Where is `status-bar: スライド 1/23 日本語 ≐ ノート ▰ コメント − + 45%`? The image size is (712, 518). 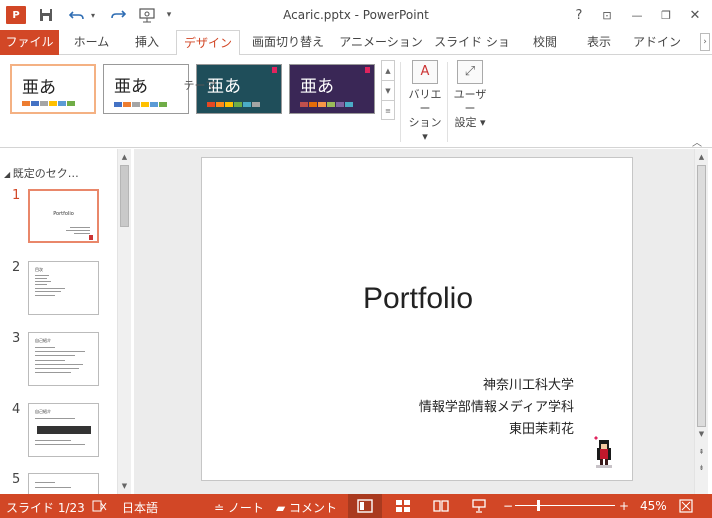 status-bar: スライド 1/23 日本語 ≐ ノート ▰ コメント − + 45% is located at coordinates (356, 506).